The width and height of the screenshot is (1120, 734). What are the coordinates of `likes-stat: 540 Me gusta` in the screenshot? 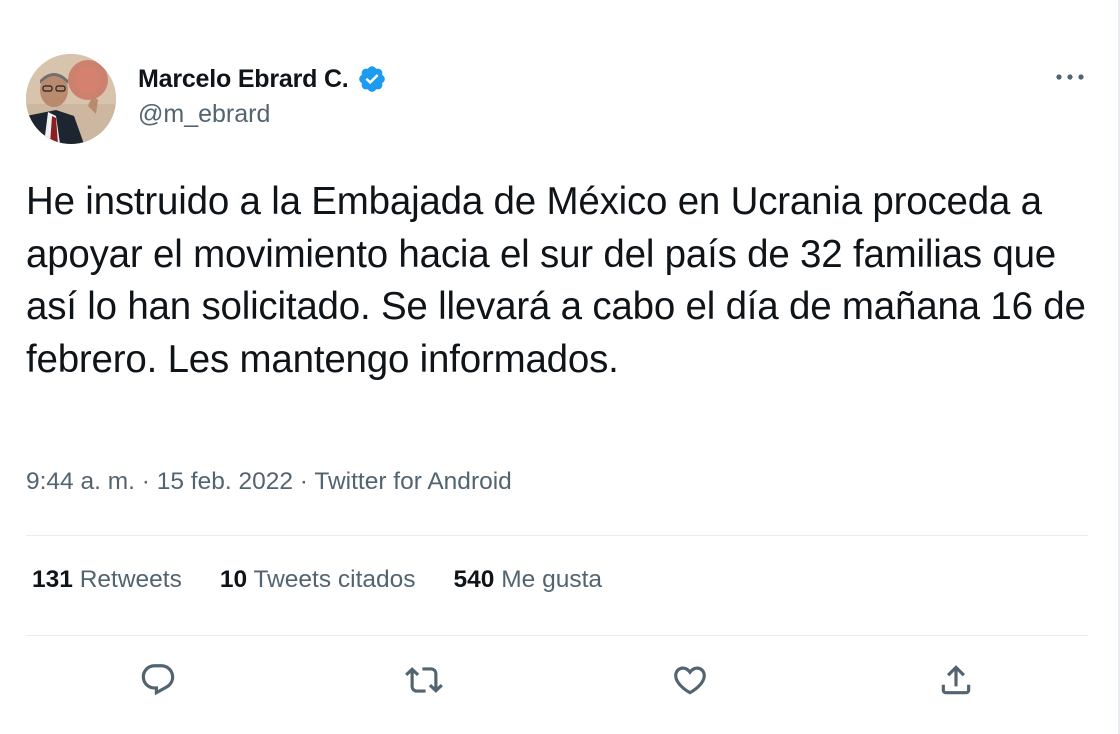 It's located at (528, 580).